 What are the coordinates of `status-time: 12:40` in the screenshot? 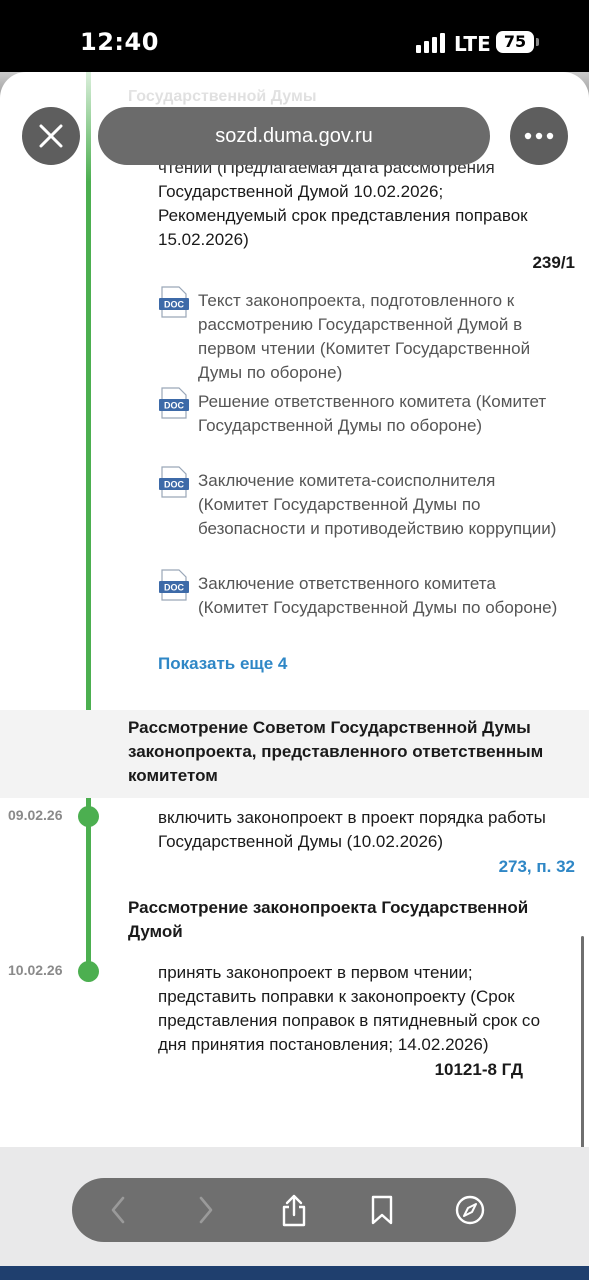 It's located at (119, 42).